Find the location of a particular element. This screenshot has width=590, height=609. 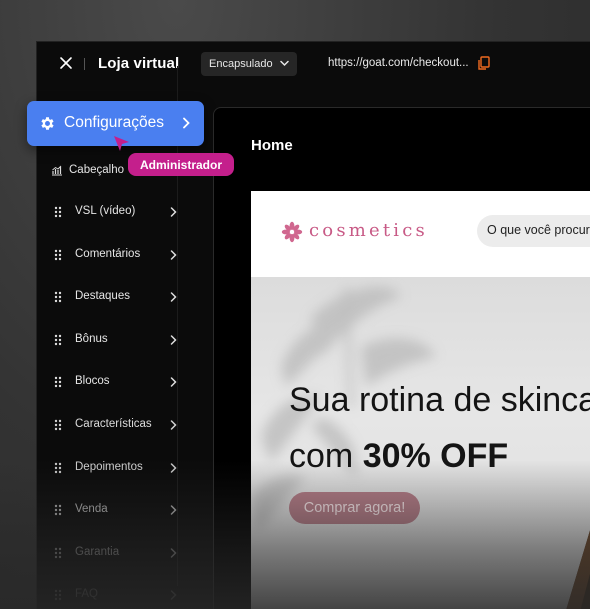

sidebar-item-label: FAQ is located at coordinates (87, 594).